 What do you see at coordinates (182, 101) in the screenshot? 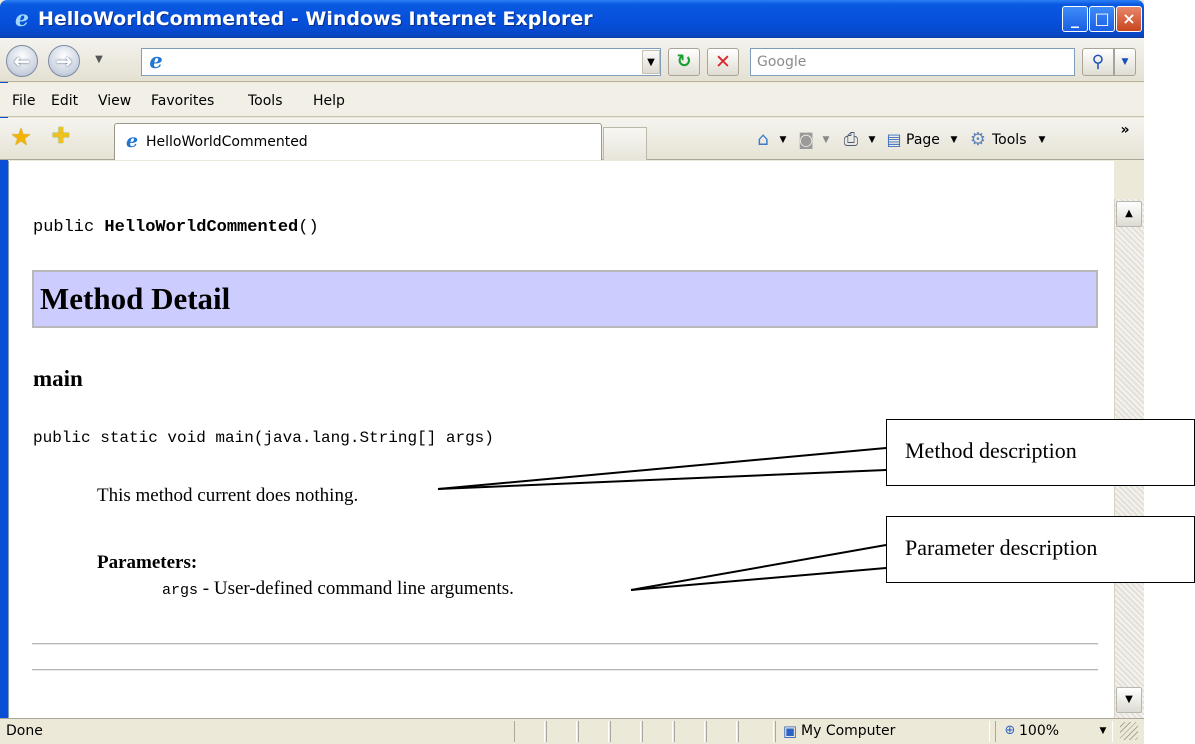
I see `menu-favorites: Favorites` at bounding box center [182, 101].